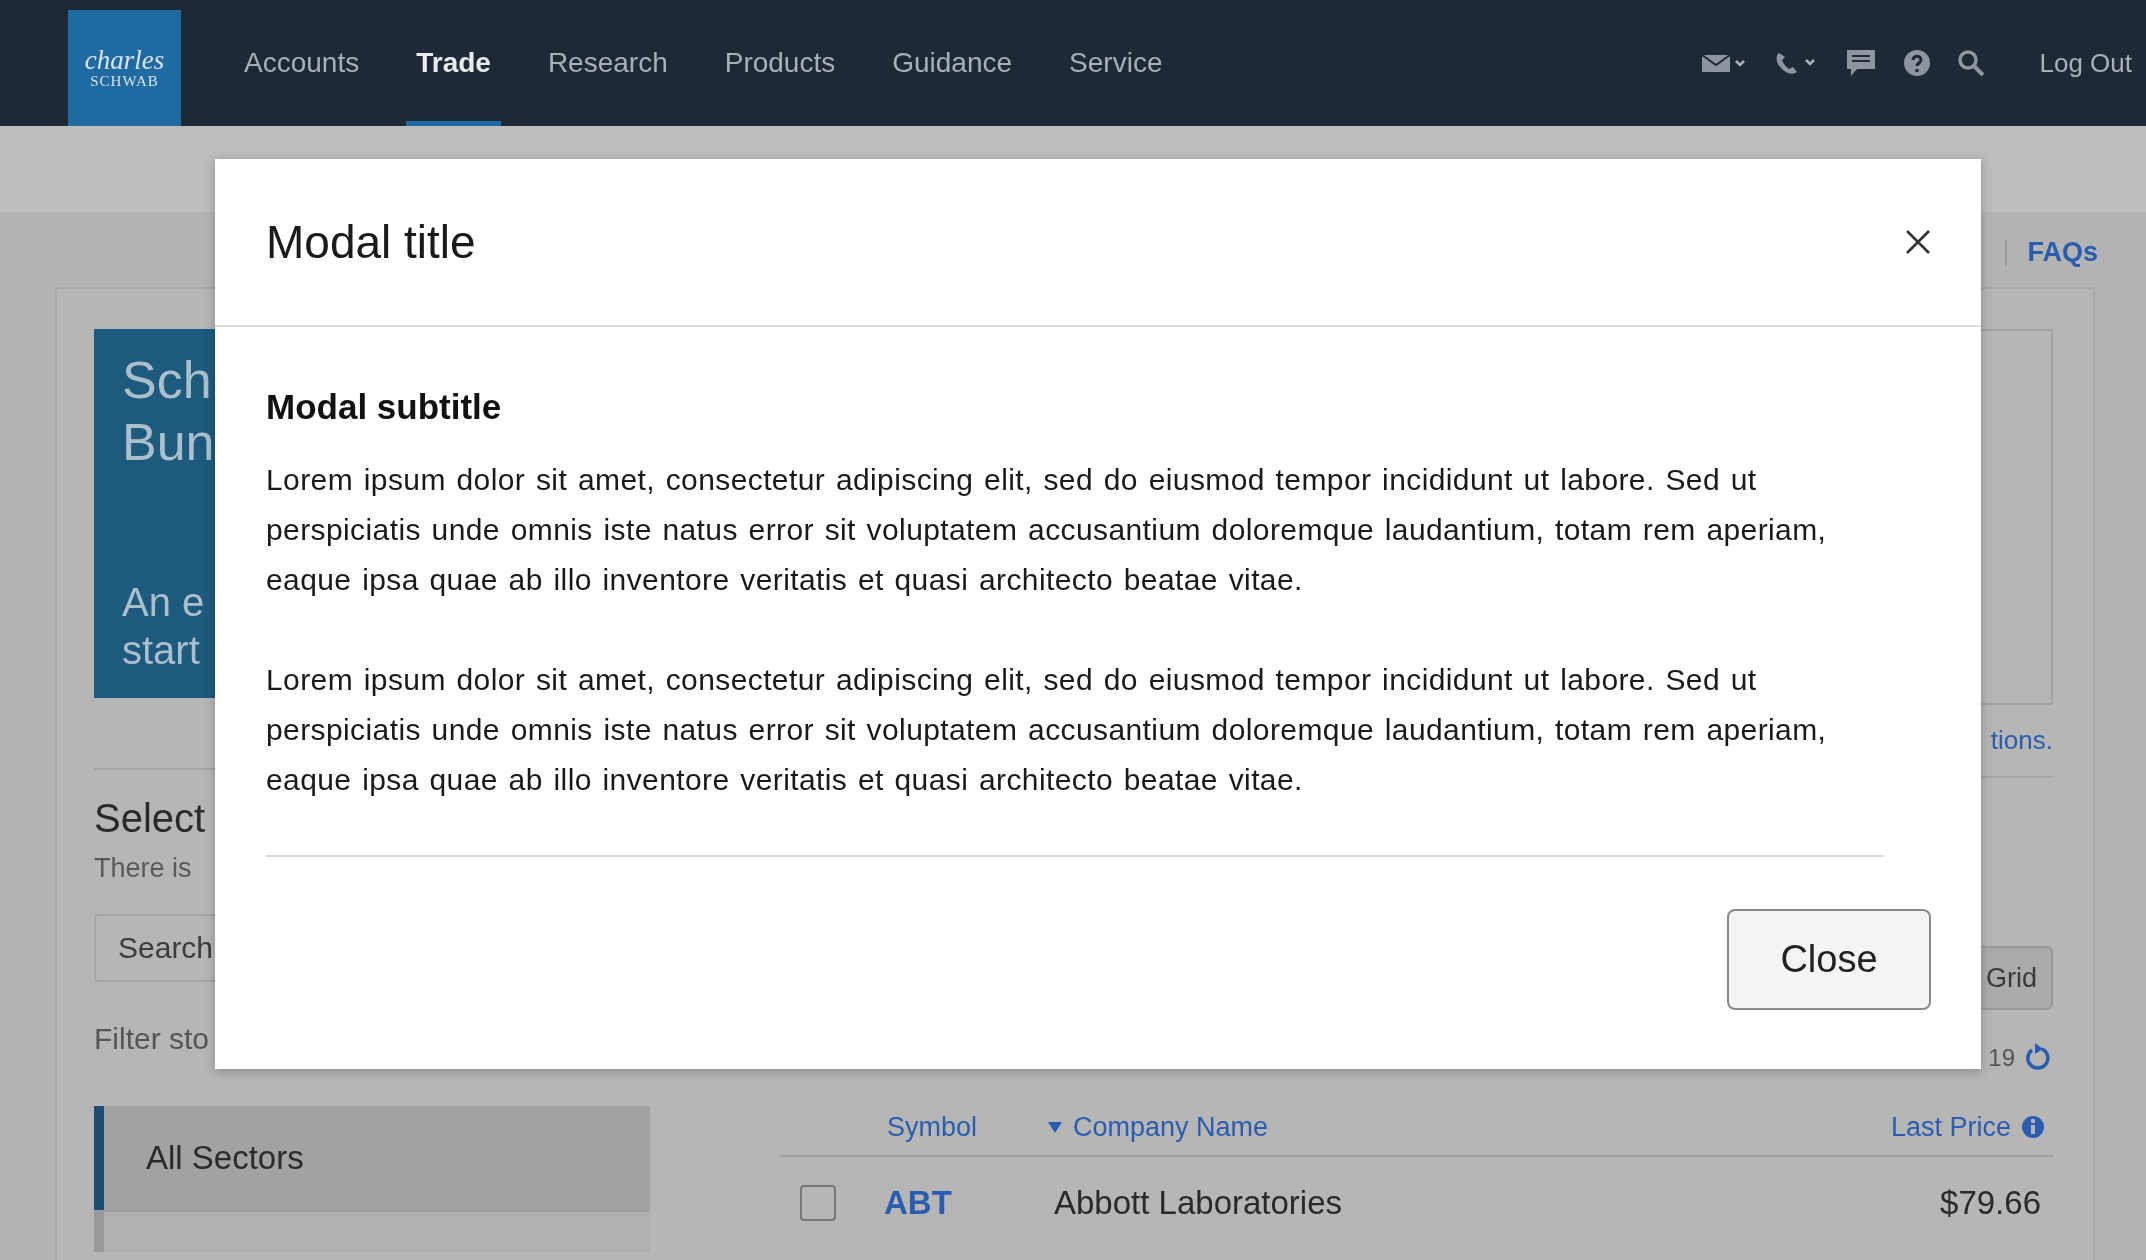 This screenshot has width=2146, height=1260. I want to click on banner-title: Bun, so click(168, 442).